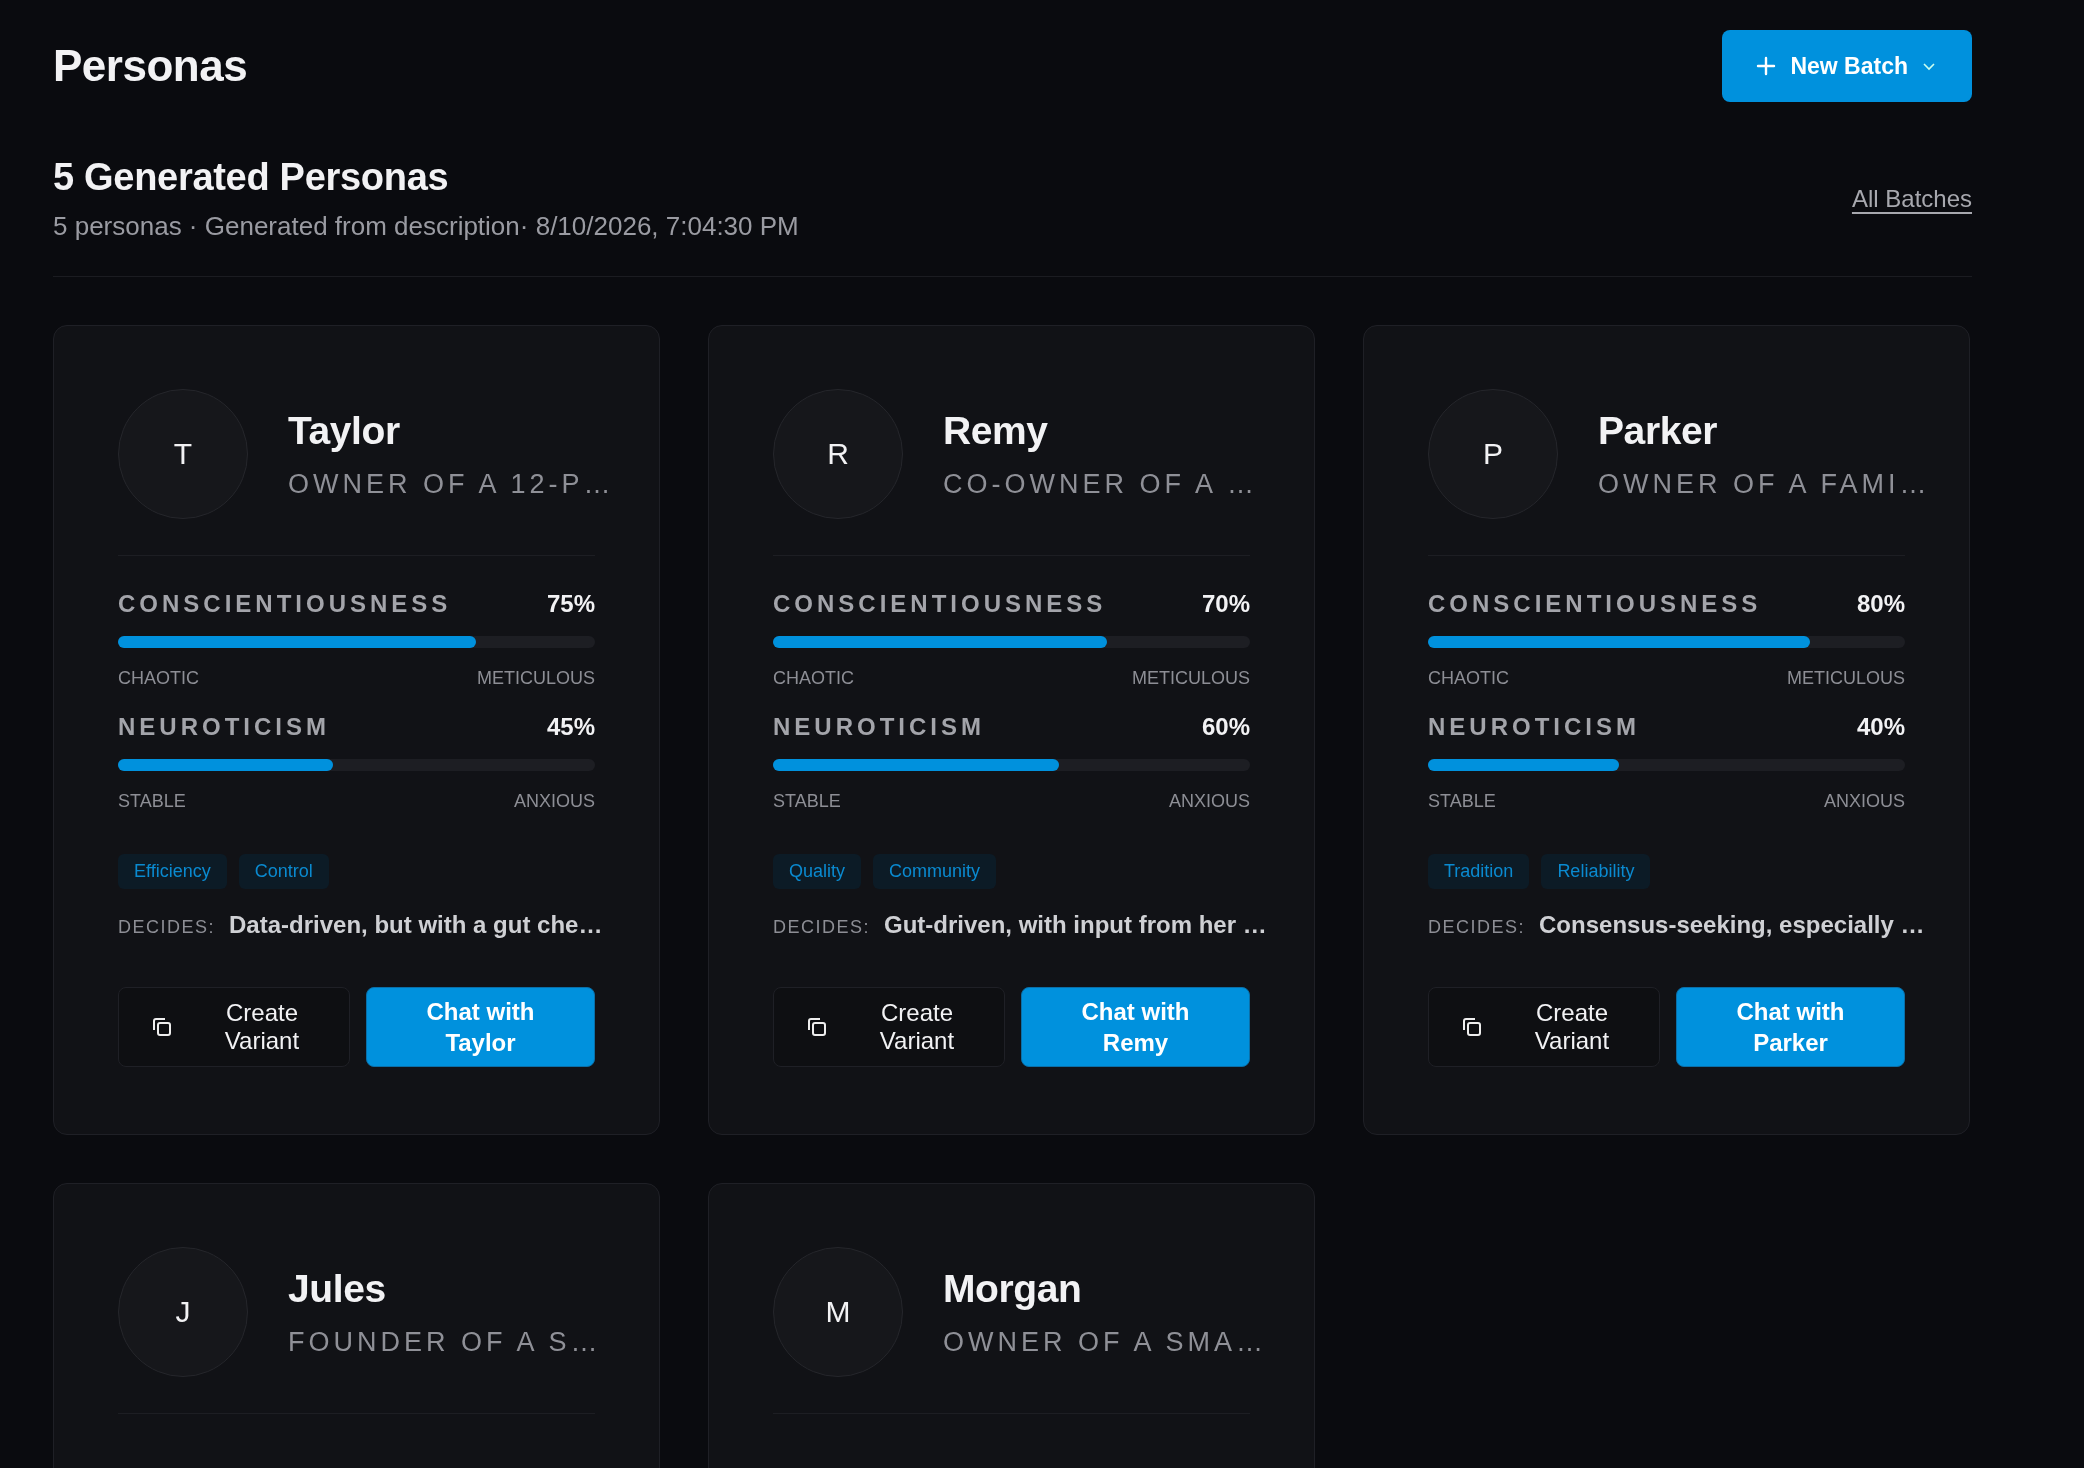  What do you see at coordinates (1013, 1288) in the screenshot?
I see `persona-name: Morgan` at bounding box center [1013, 1288].